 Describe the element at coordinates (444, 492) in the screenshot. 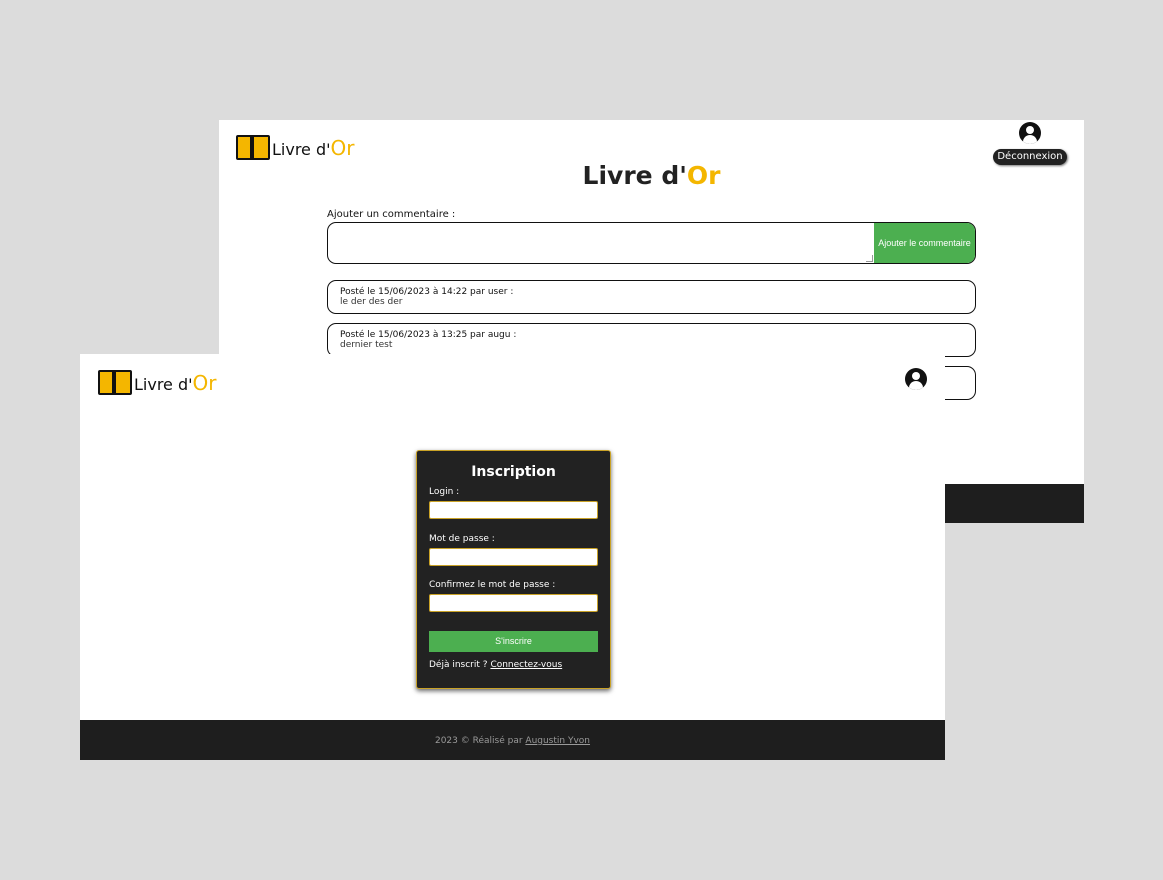

I see `login-label: Login :` at that location.